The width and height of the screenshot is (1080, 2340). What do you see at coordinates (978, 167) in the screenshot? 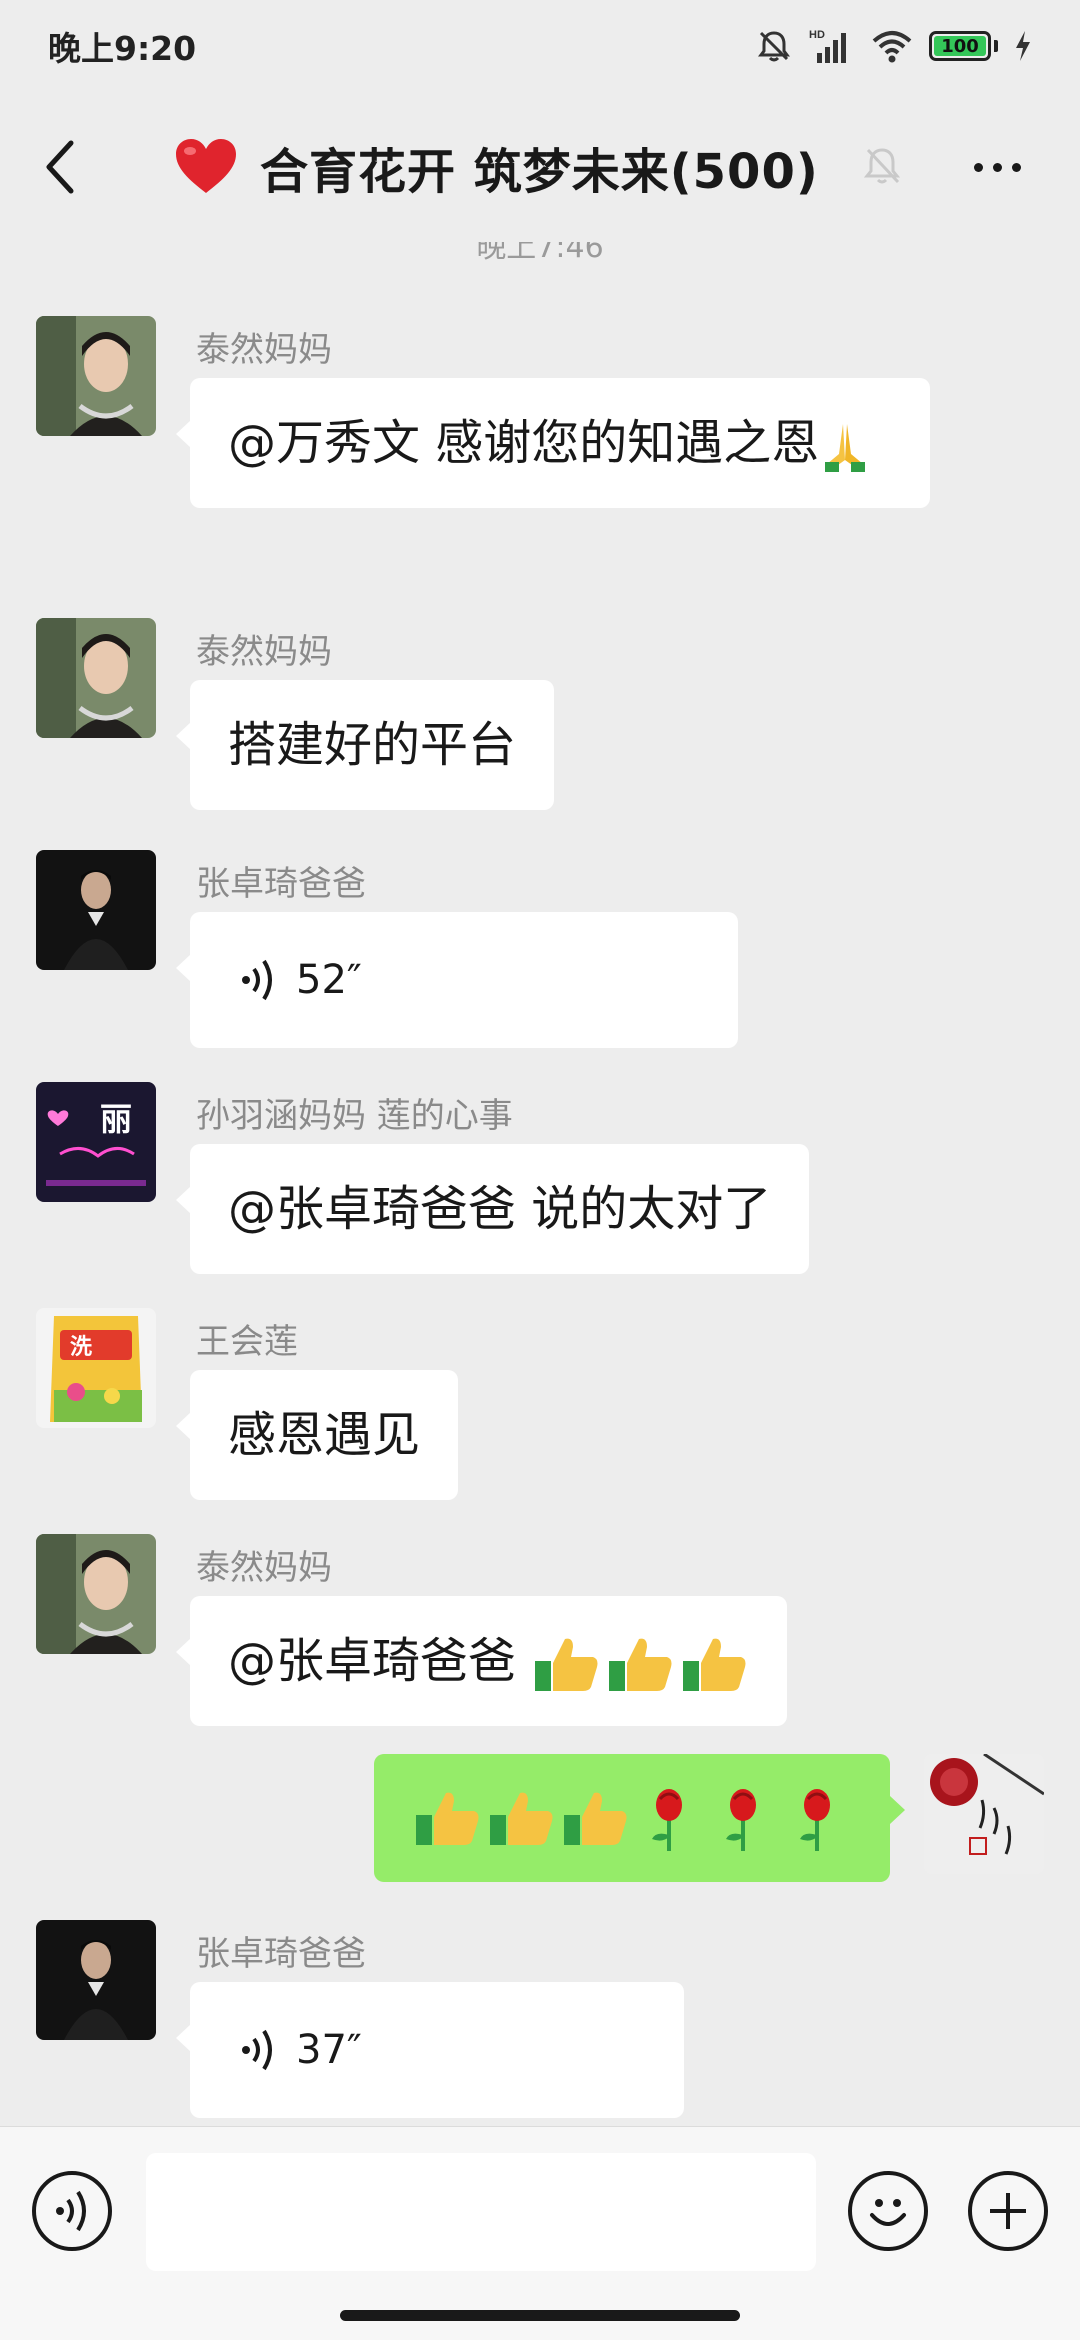
I see `more-icon` at bounding box center [978, 167].